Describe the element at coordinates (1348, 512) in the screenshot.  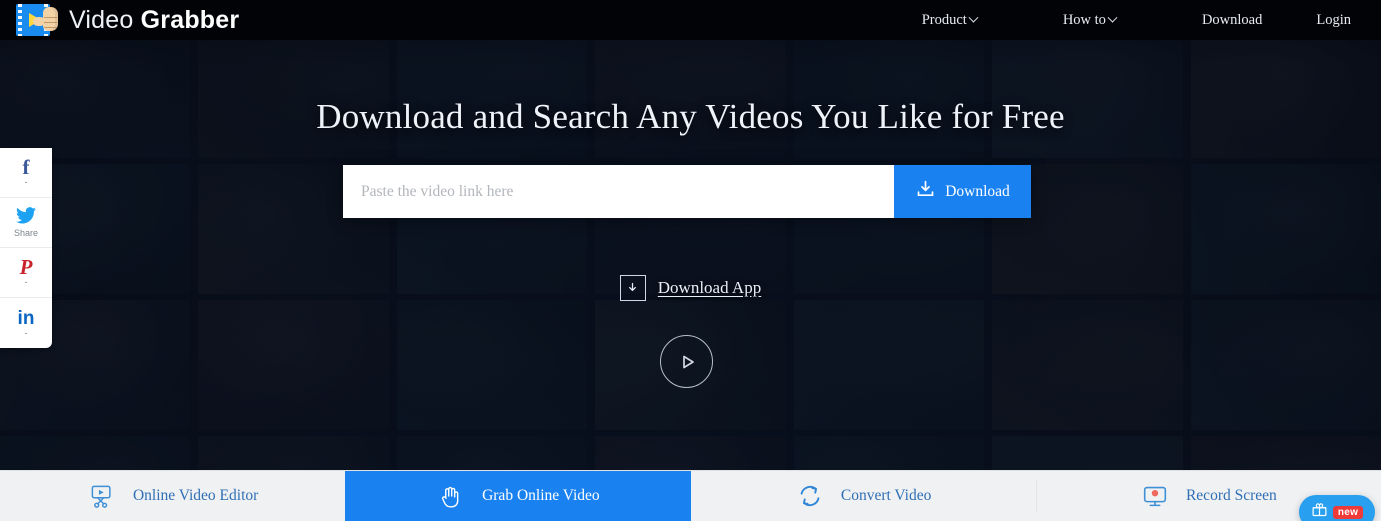
I see `new-badge: new` at that location.